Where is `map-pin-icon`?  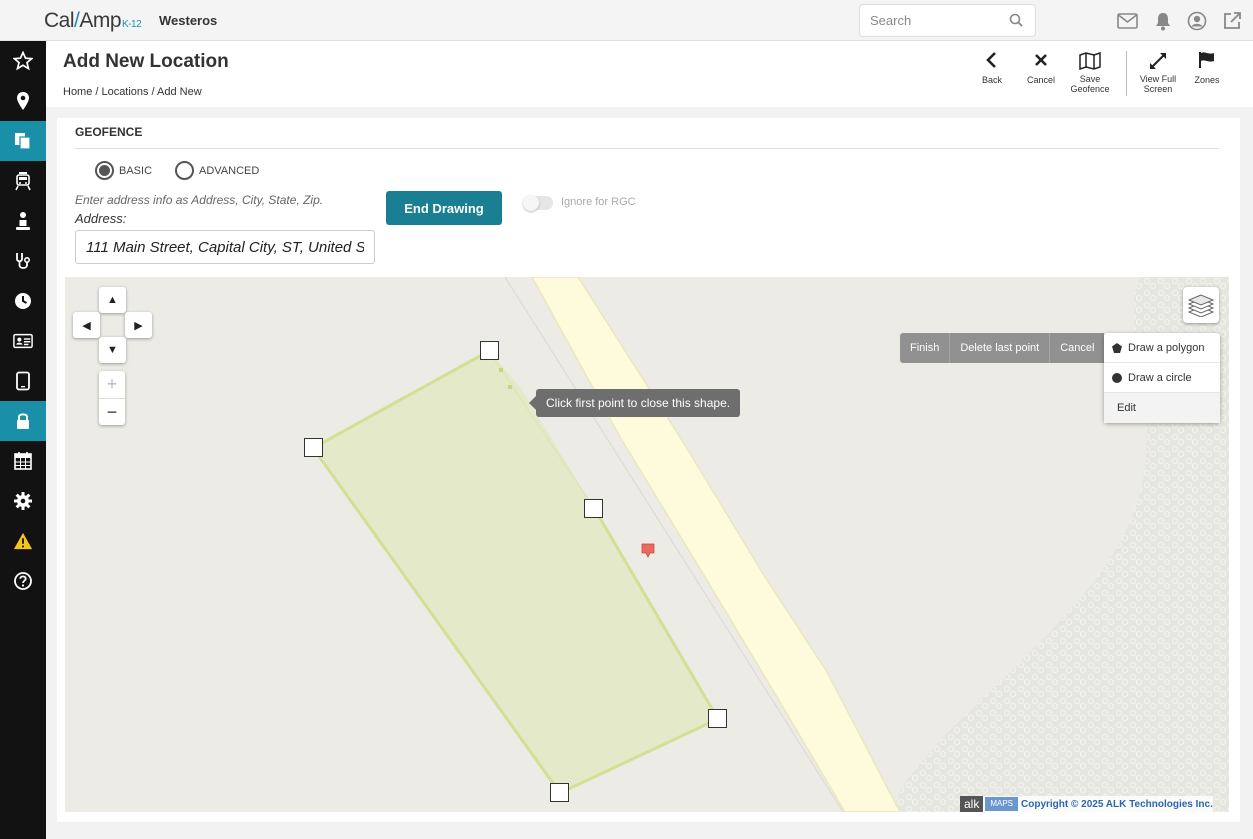 map-pin-icon is located at coordinates (23, 101).